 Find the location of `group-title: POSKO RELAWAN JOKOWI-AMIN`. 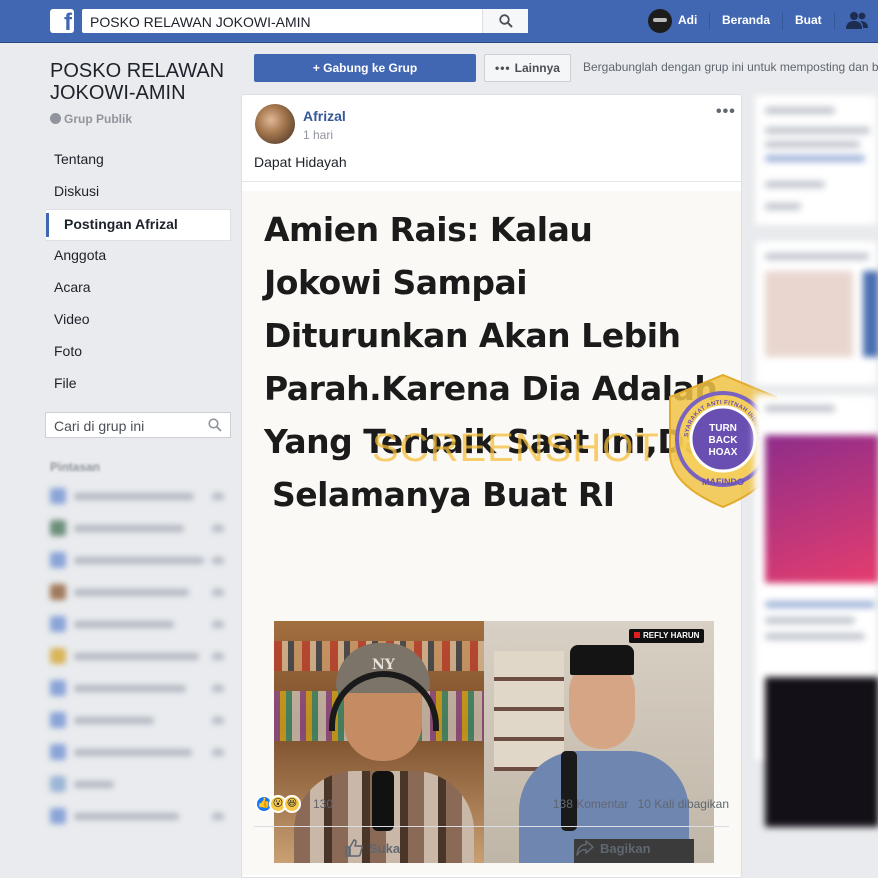

group-title: POSKO RELAWAN JOKOWI-AMIN is located at coordinates (145, 82).